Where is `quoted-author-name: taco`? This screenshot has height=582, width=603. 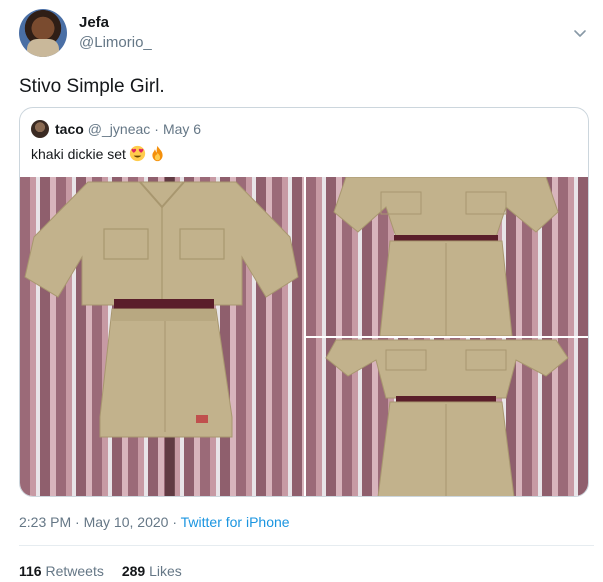
quoted-author-name: taco is located at coordinates (69, 129).